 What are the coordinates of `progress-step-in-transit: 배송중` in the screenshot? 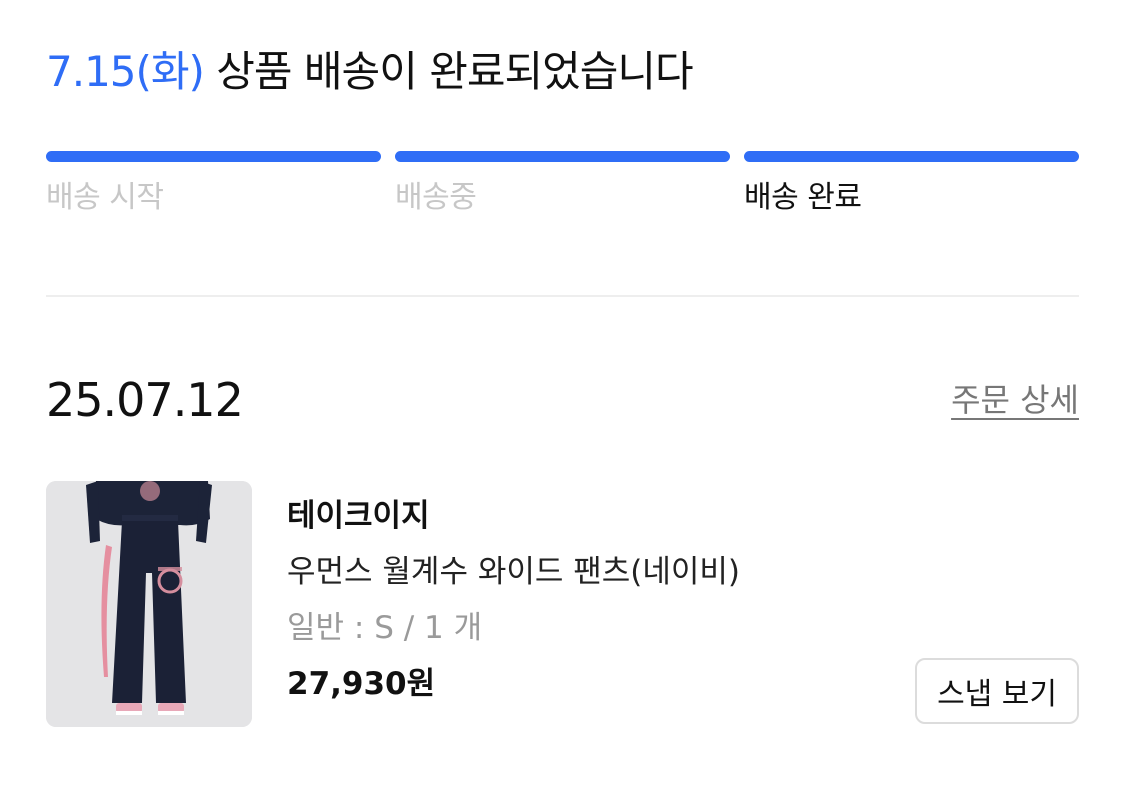 It's located at (562, 184).